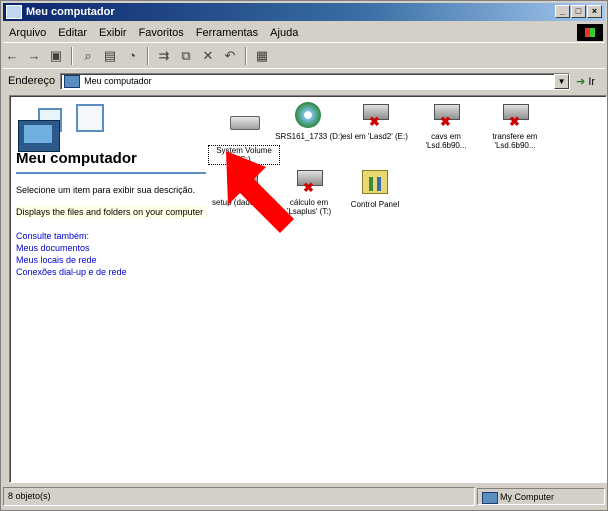 This screenshot has width=608, height=511. Describe the element at coordinates (111, 272) in the screenshot. I see `link-conexoes-dial-up: Conexões dial-up e de rede` at that location.